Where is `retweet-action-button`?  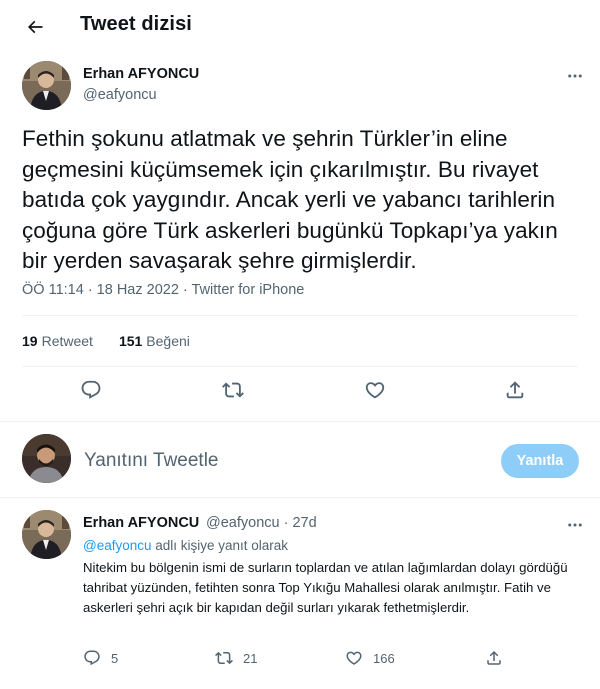 retweet-action-button is located at coordinates (233, 390).